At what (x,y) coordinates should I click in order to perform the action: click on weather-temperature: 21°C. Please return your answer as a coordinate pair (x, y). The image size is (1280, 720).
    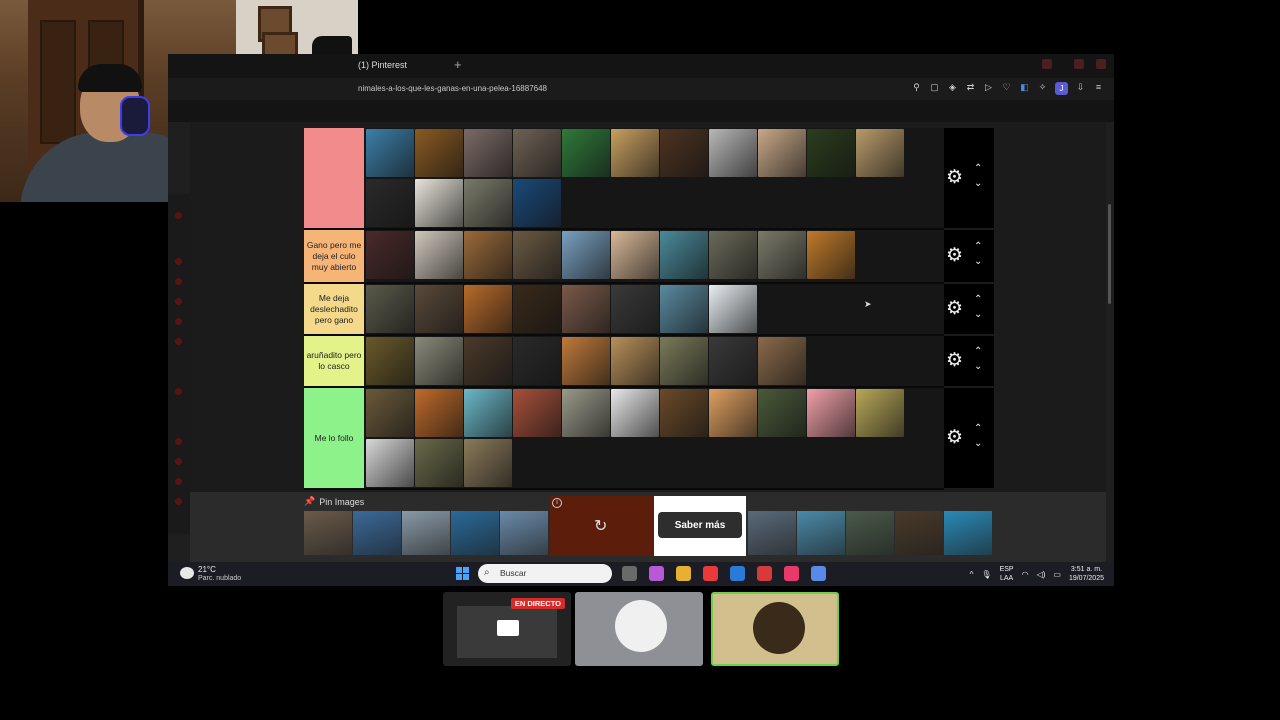
    Looking at the image, I should click on (207, 569).